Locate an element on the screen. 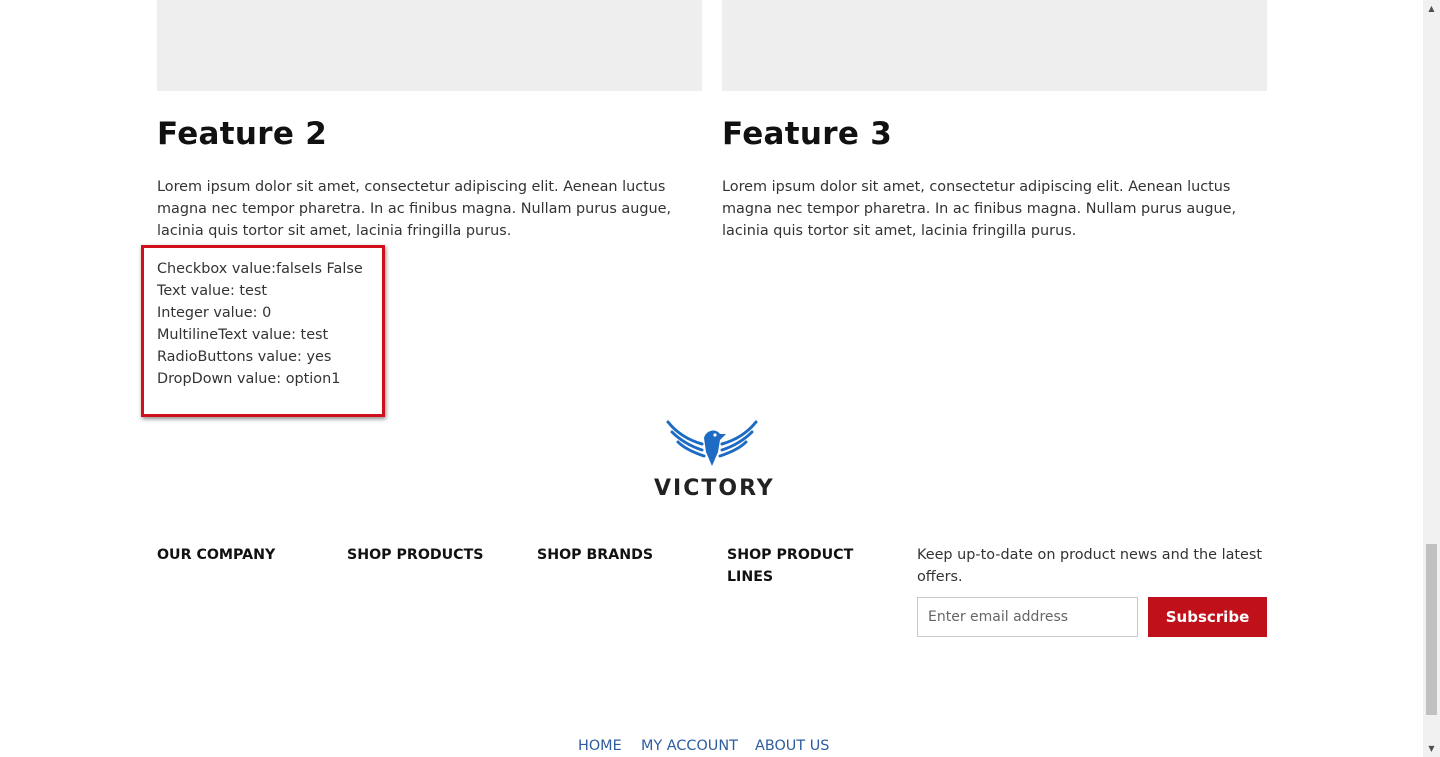 Image resolution: width=1440 pixels, height=757 pixels. feature-2-image is located at coordinates (429, 45).